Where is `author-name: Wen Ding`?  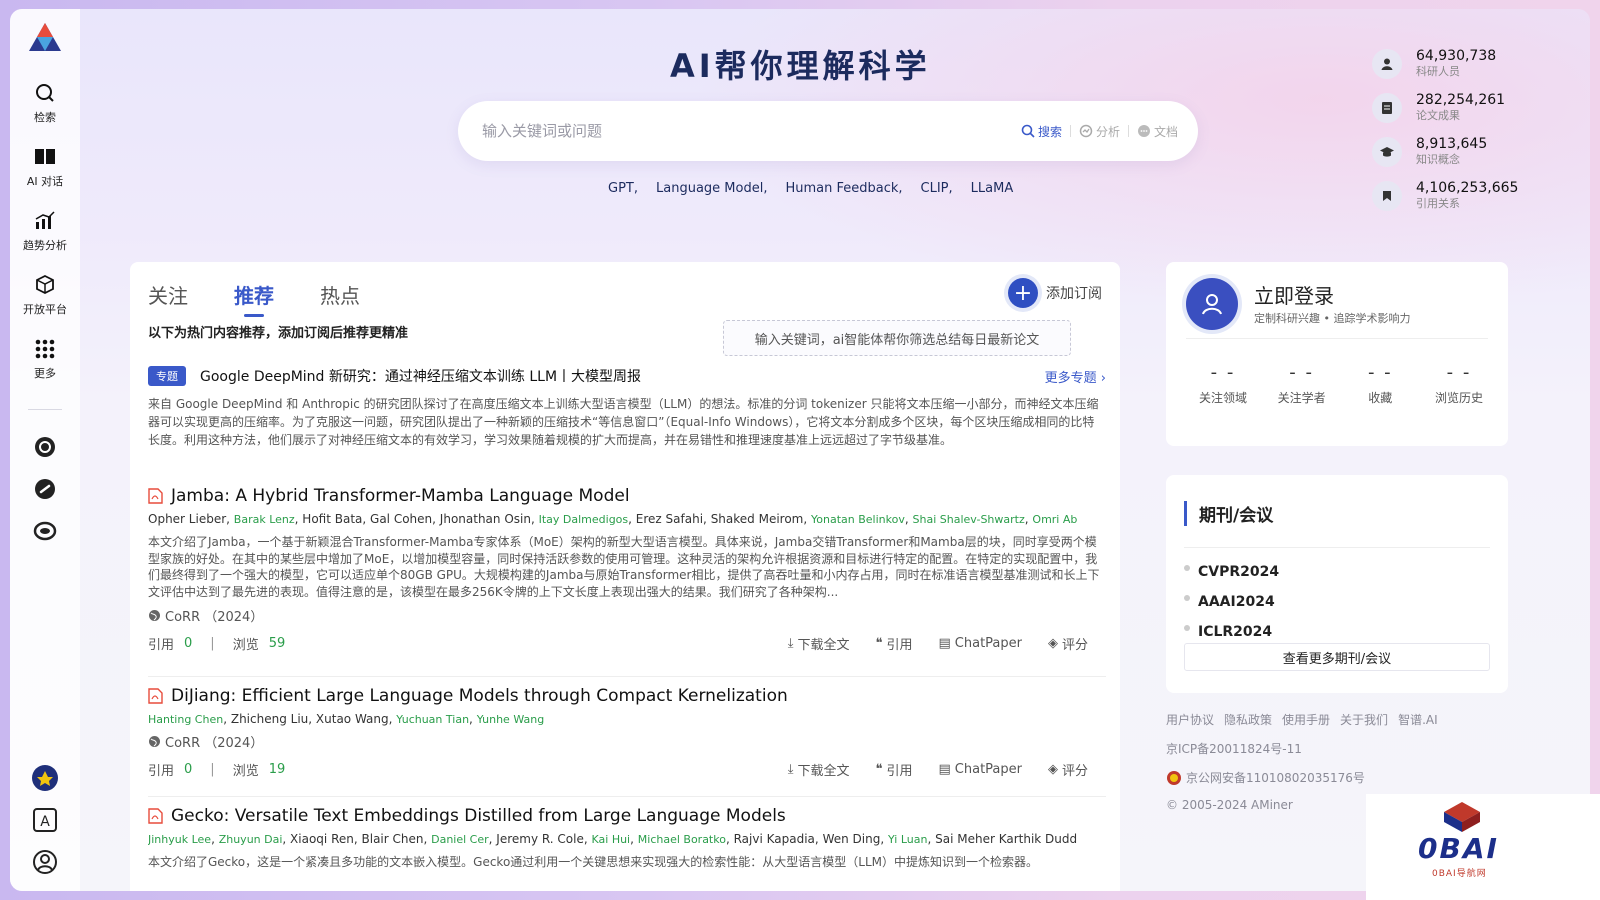
author-name: Wen Ding is located at coordinates (851, 839).